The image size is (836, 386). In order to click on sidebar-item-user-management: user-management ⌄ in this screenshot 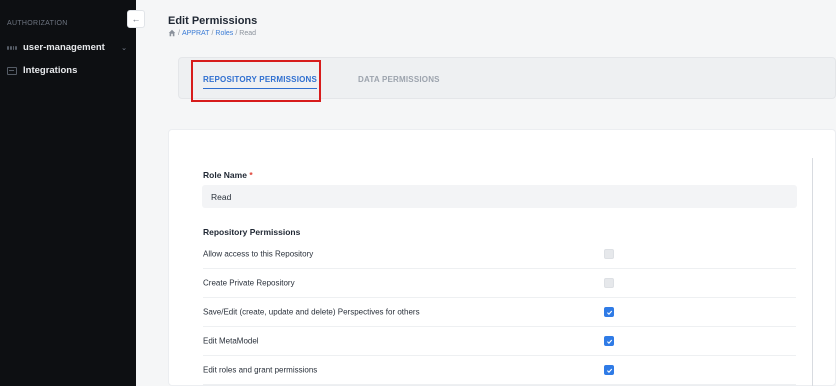, I will do `click(67, 47)`.